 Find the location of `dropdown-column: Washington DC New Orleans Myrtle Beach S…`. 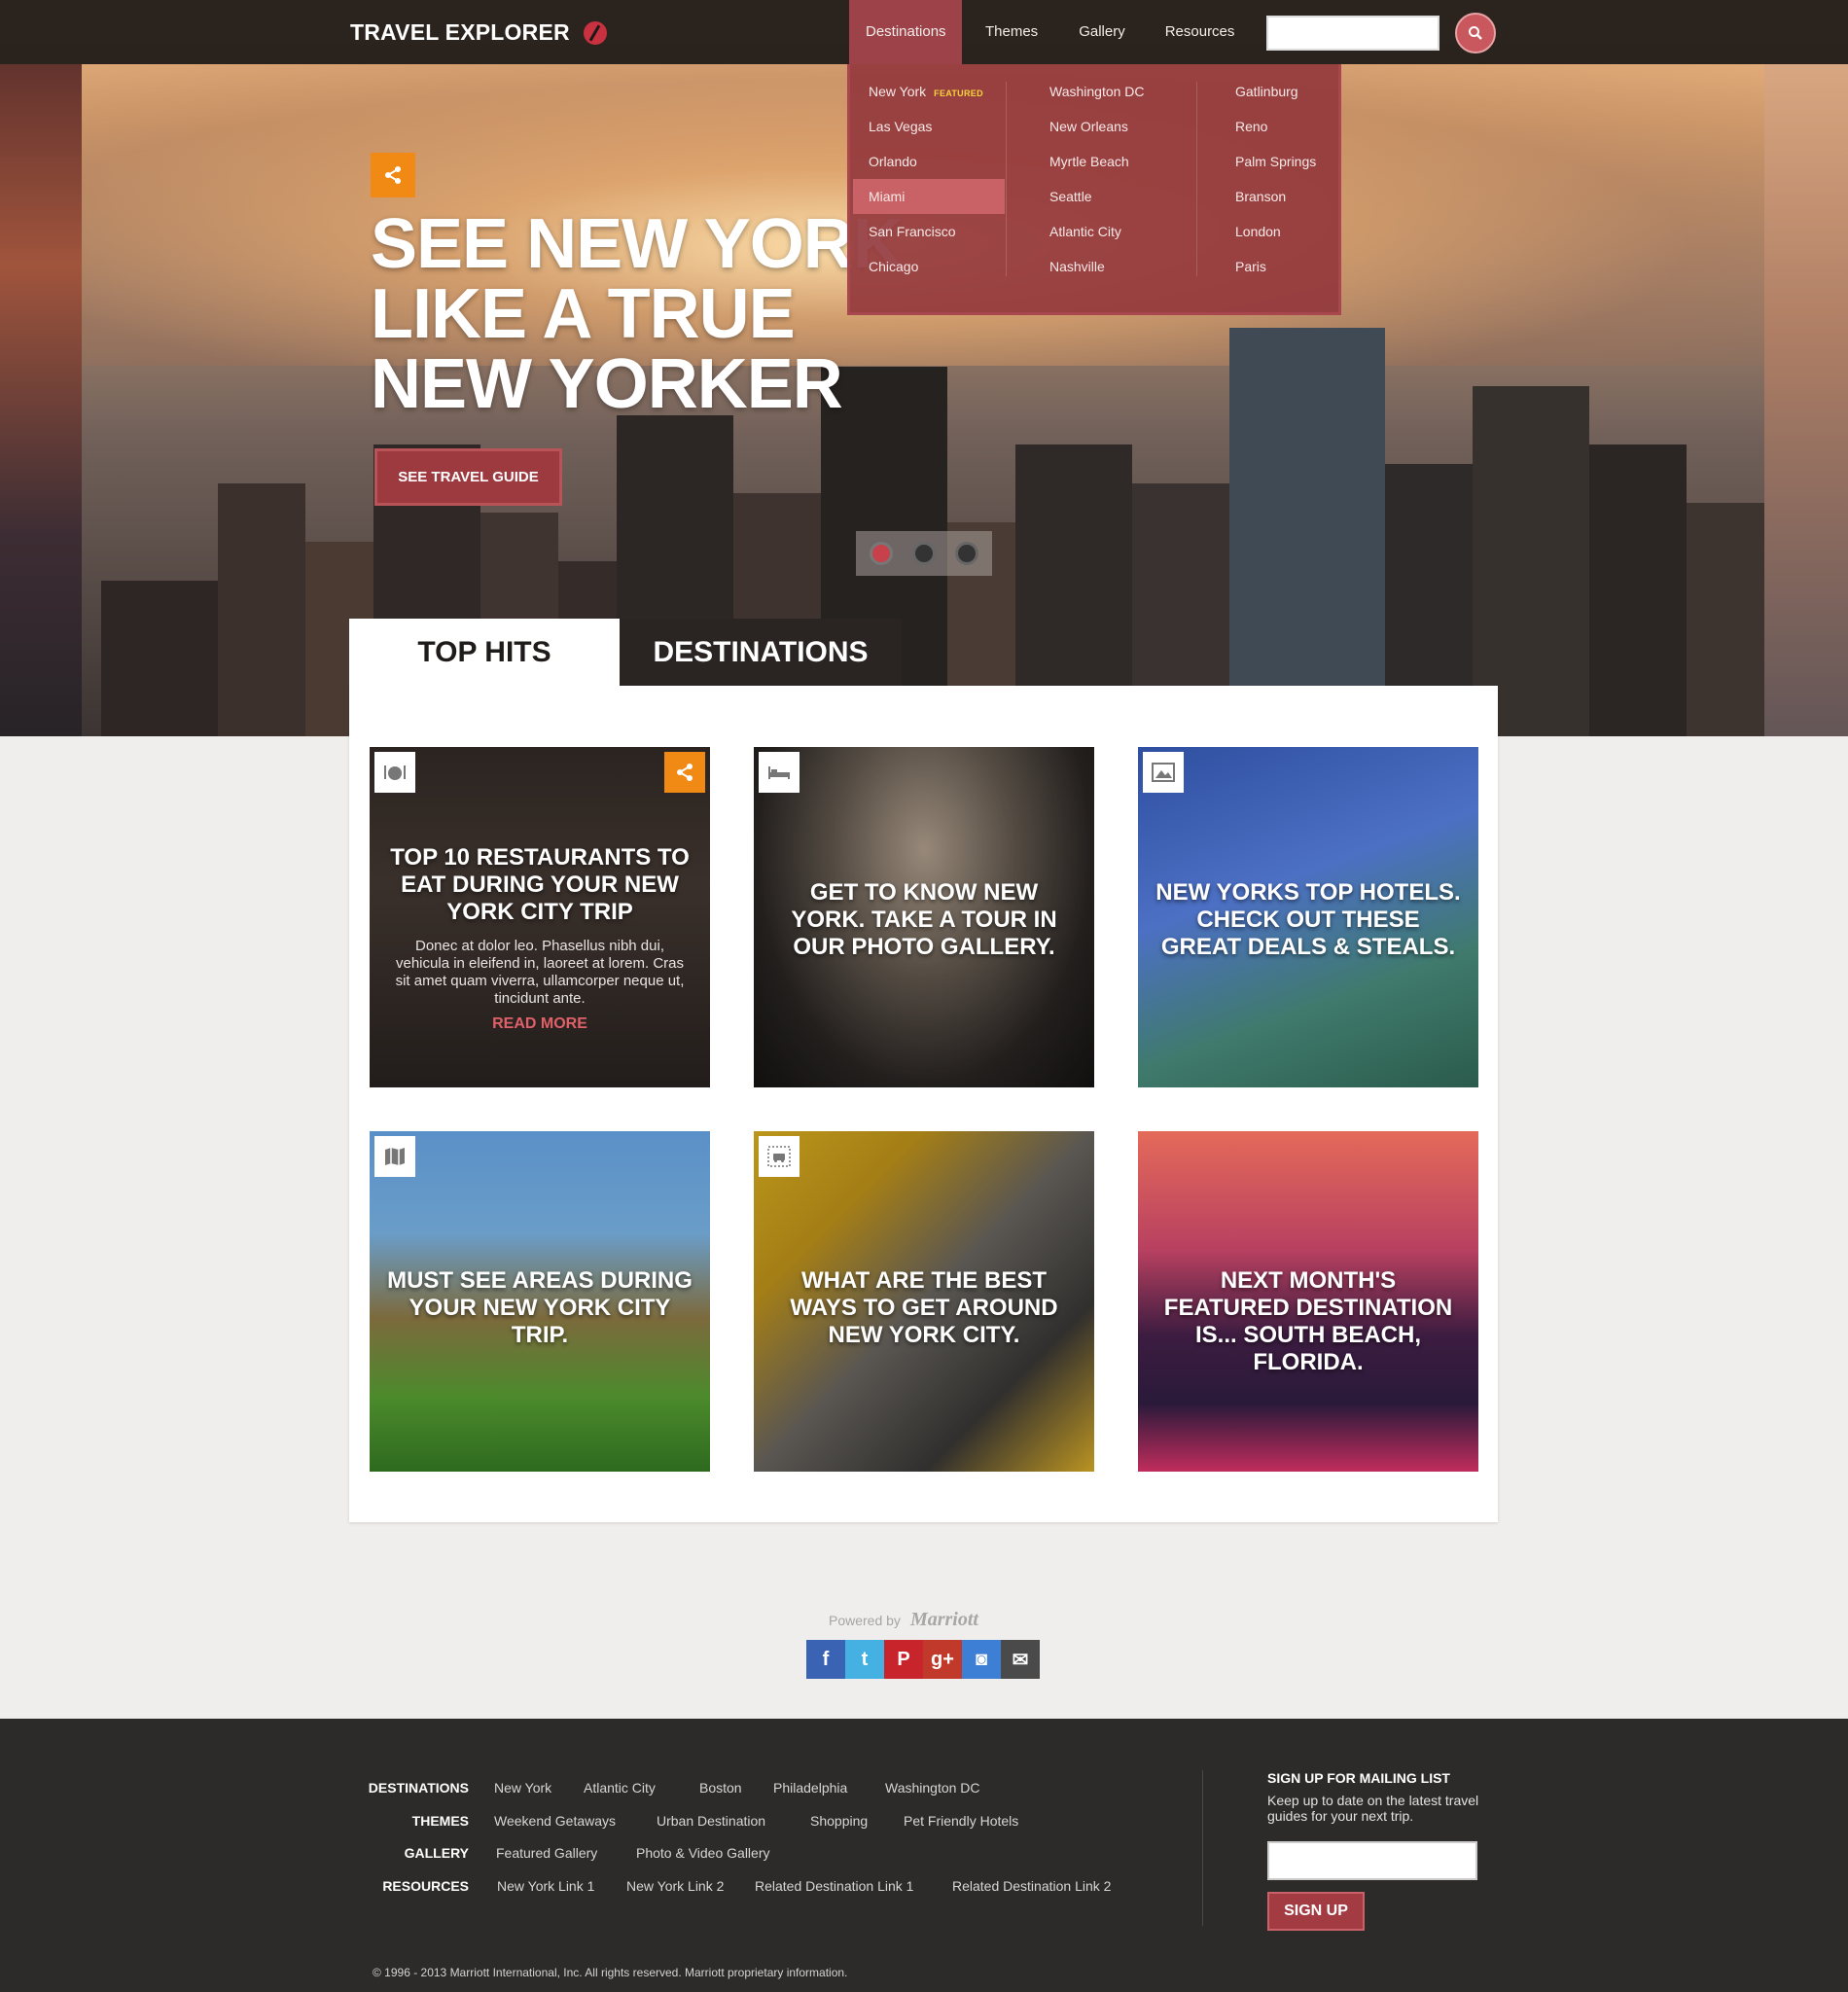

dropdown-column: Washington DC New Orleans Myrtle Beach S… is located at coordinates (1120, 179).